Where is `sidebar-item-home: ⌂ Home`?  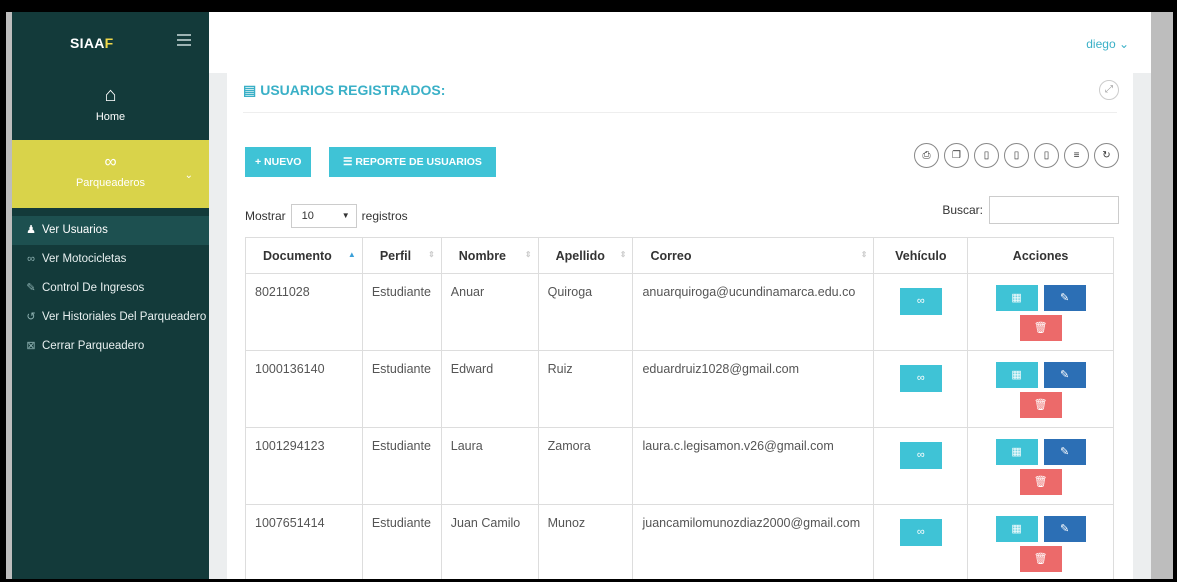 sidebar-item-home: ⌂ Home is located at coordinates (110, 106).